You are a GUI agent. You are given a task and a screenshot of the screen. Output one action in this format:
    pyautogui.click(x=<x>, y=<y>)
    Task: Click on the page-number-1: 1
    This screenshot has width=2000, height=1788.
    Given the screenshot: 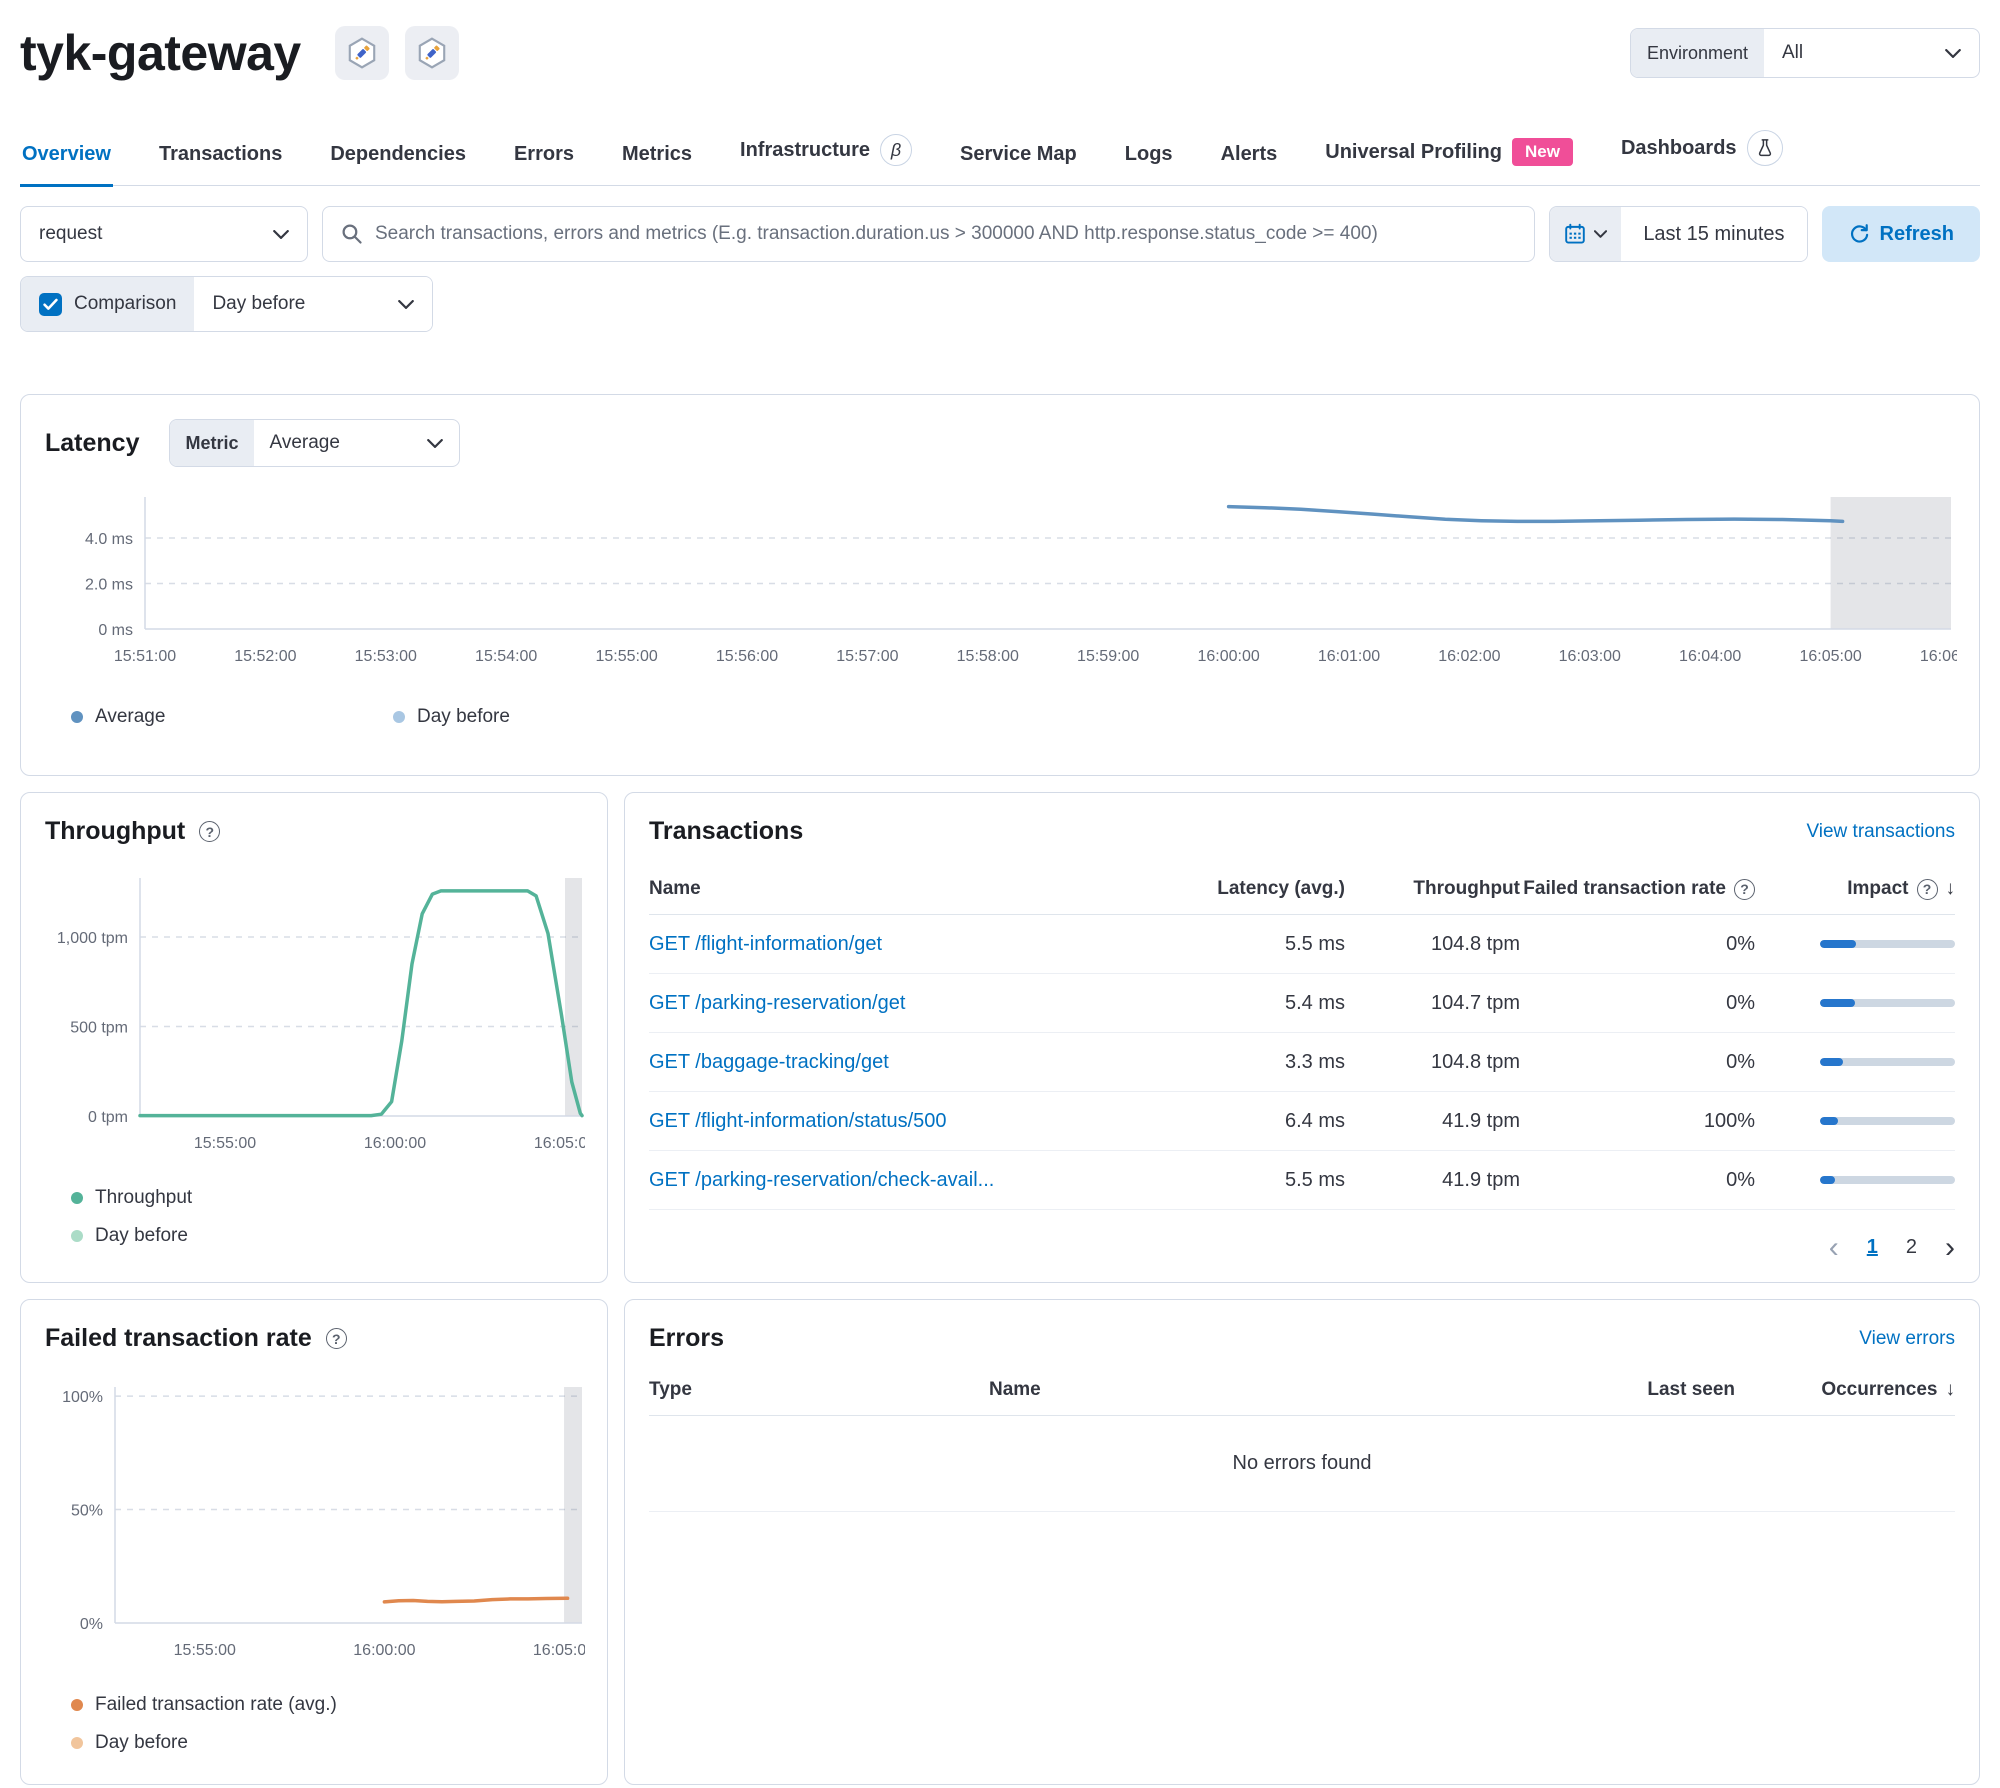 What is the action you would take?
    pyautogui.click(x=1872, y=1247)
    